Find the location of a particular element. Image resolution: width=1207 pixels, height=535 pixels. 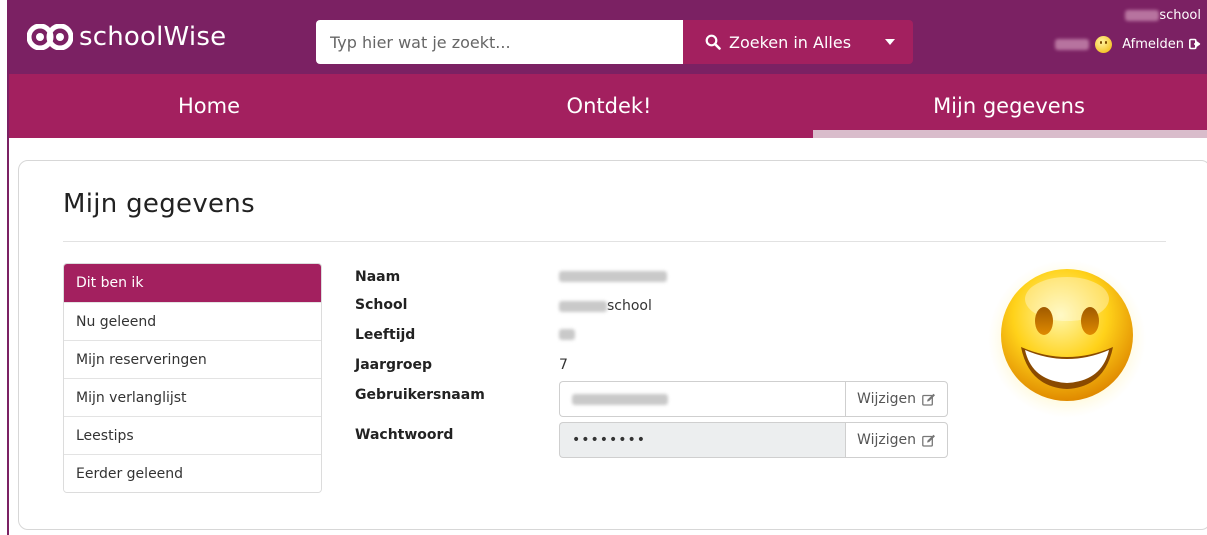

nav-ontdek: Ontdek! is located at coordinates (609, 106).